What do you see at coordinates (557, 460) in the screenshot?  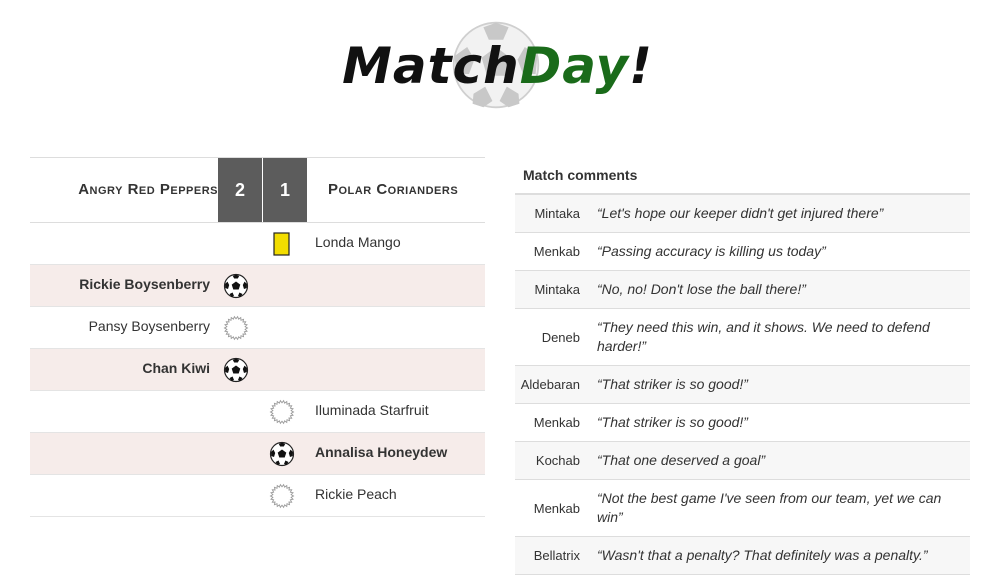 I see `comment-author: Kochab` at bounding box center [557, 460].